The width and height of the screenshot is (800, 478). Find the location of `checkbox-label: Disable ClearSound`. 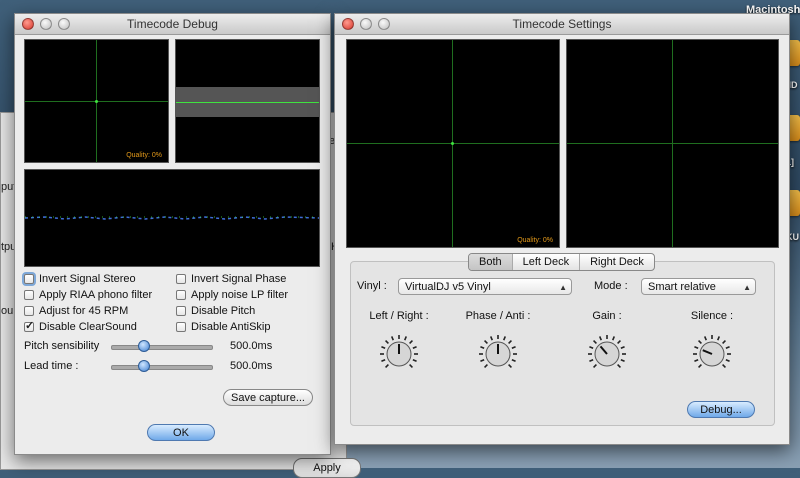

checkbox-label: Disable ClearSound is located at coordinates (88, 327).